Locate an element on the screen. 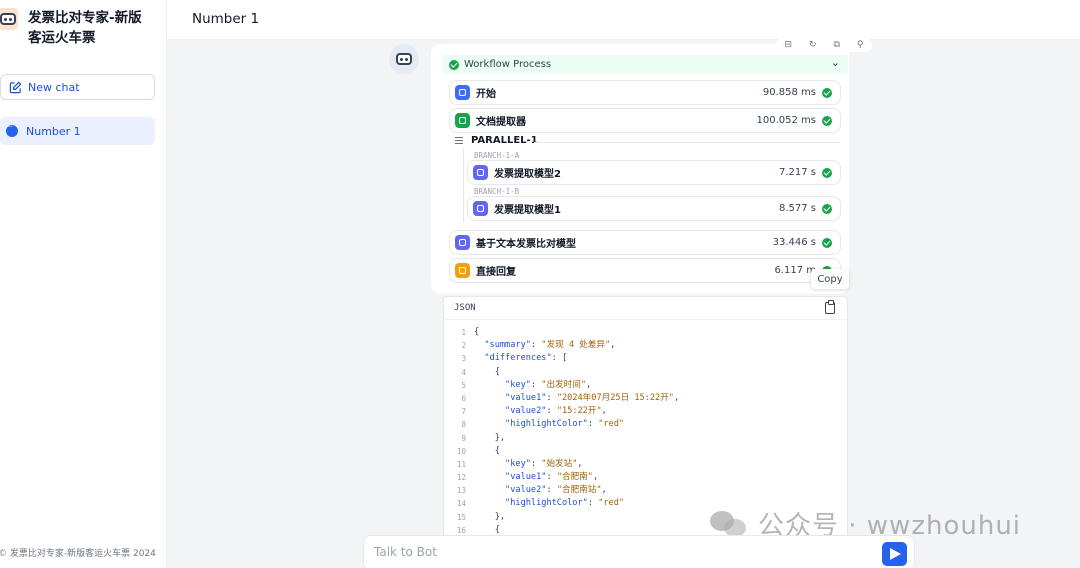 Image resolution: width=1080 pixels, height=568 pixels. new-chat-button: New chat is located at coordinates (77, 87).